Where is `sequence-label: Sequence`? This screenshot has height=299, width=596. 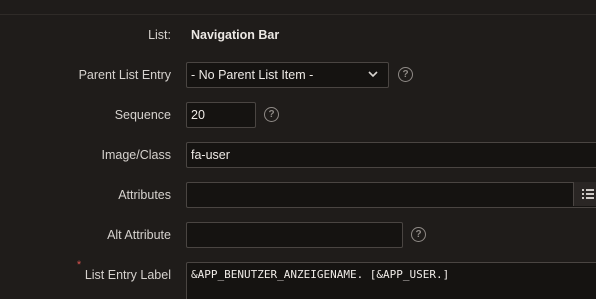 sequence-label: Sequence is located at coordinates (142, 115).